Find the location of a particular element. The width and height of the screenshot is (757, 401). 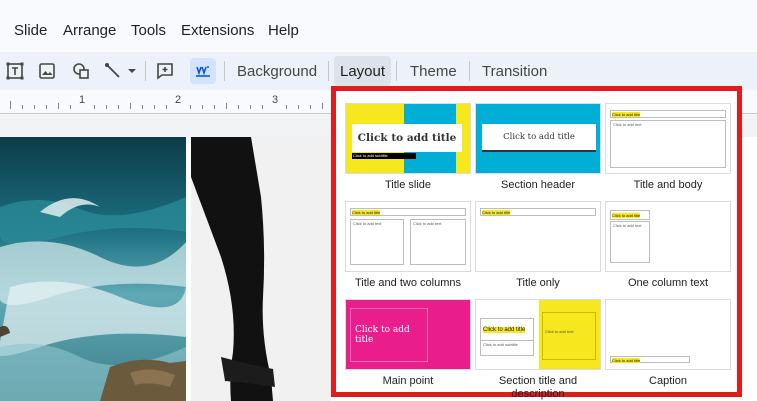

ruler-number: 1 is located at coordinates (82, 100).